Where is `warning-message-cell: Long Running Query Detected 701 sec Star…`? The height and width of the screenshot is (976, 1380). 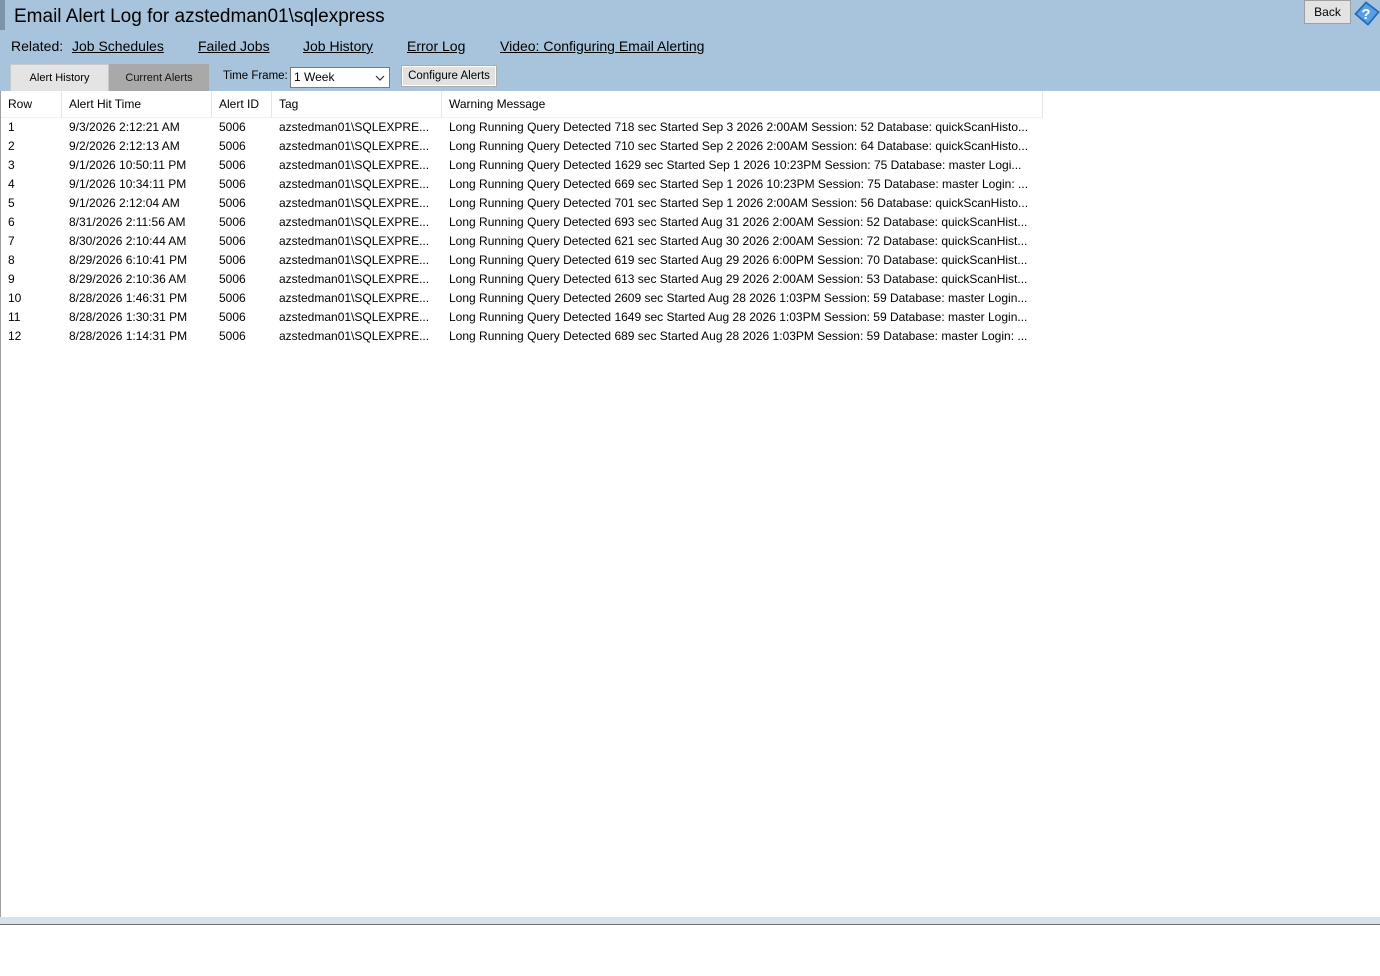 warning-message-cell: Long Running Query Detected 701 sec Star… is located at coordinates (739, 203).